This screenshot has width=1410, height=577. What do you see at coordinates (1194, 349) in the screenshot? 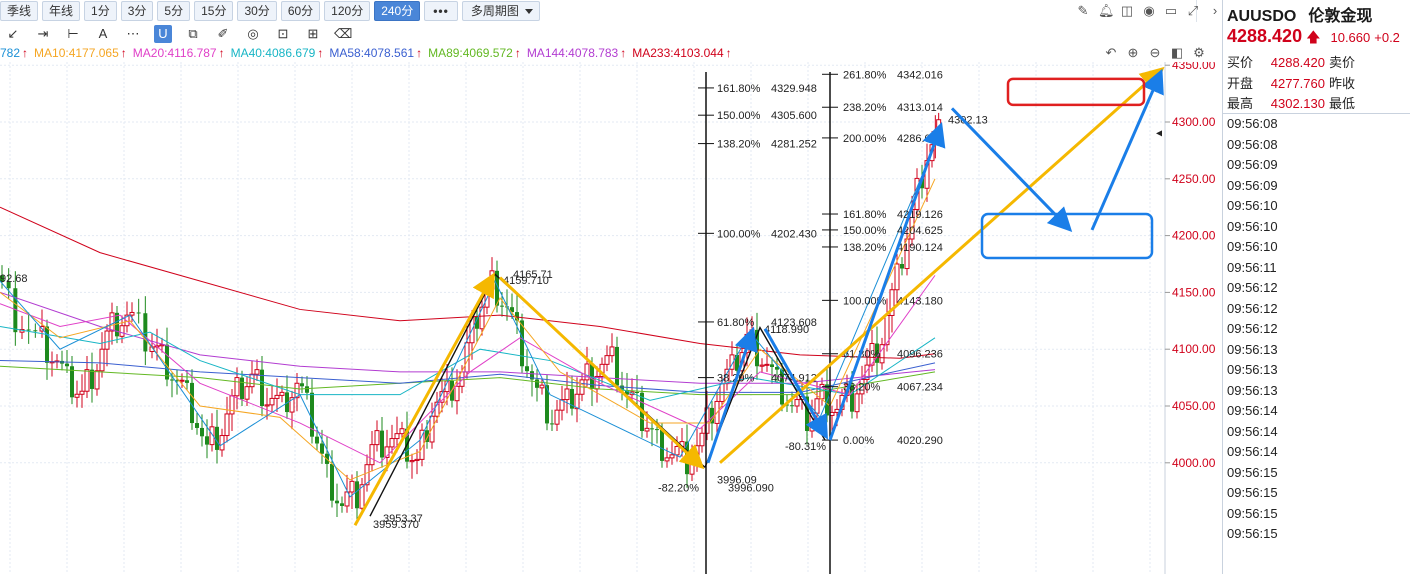
I see `price-axis-label: 4100.00` at bounding box center [1194, 349].